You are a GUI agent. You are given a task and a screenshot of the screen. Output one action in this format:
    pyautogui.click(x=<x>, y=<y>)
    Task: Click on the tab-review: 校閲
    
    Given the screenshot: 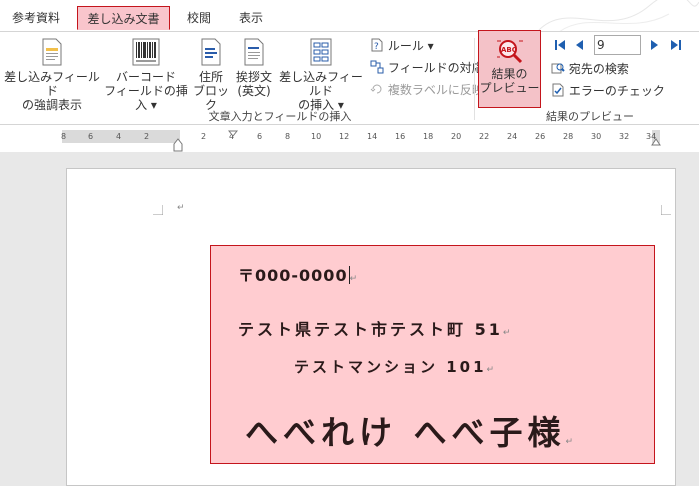 What is the action you would take?
    pyautogui.click(x=199, y=18)
    